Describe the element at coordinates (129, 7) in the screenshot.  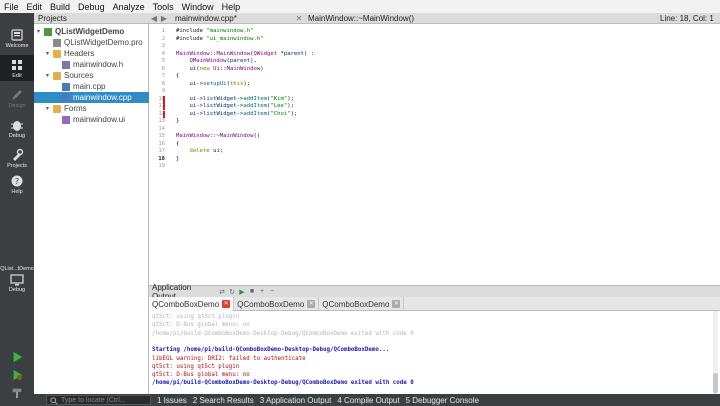
I see `menu-analyze: Analyze` at that location.